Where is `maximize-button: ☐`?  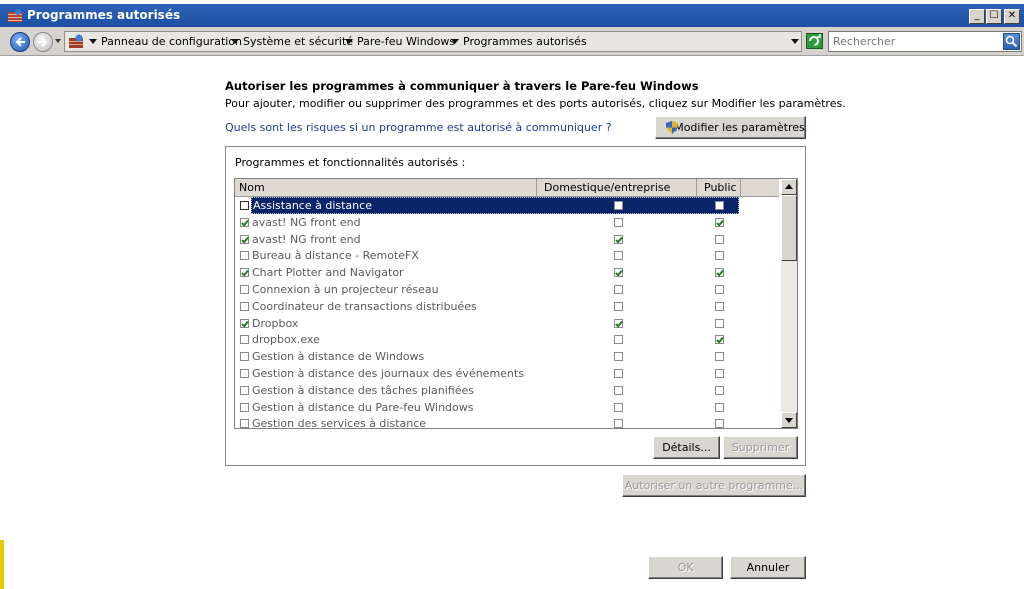
maximize-button: ☐ is located at coordinates (994, 16).